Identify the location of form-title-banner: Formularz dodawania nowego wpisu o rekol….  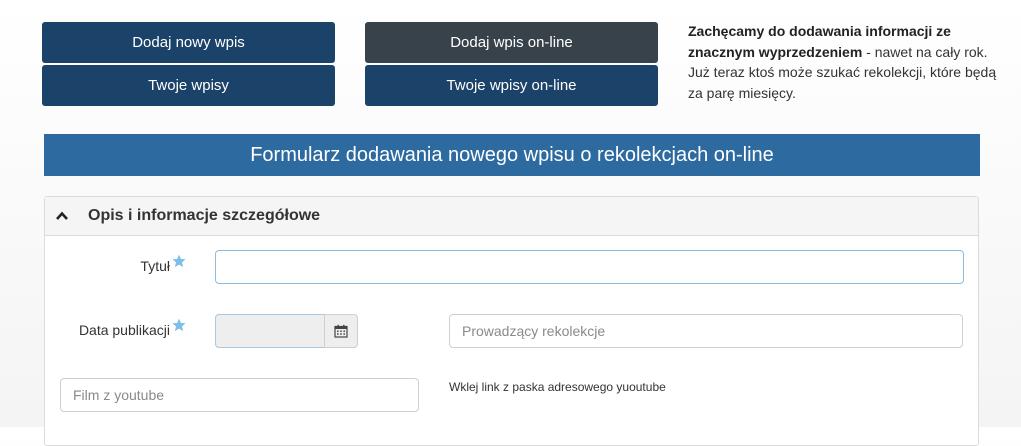
(512, 155).